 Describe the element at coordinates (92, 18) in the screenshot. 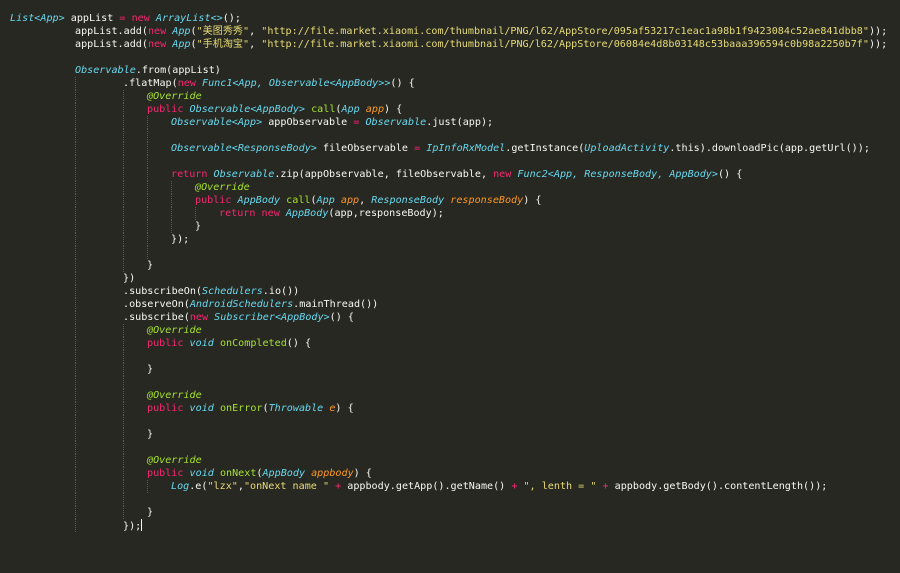

I see `code-token: appList` at that location.